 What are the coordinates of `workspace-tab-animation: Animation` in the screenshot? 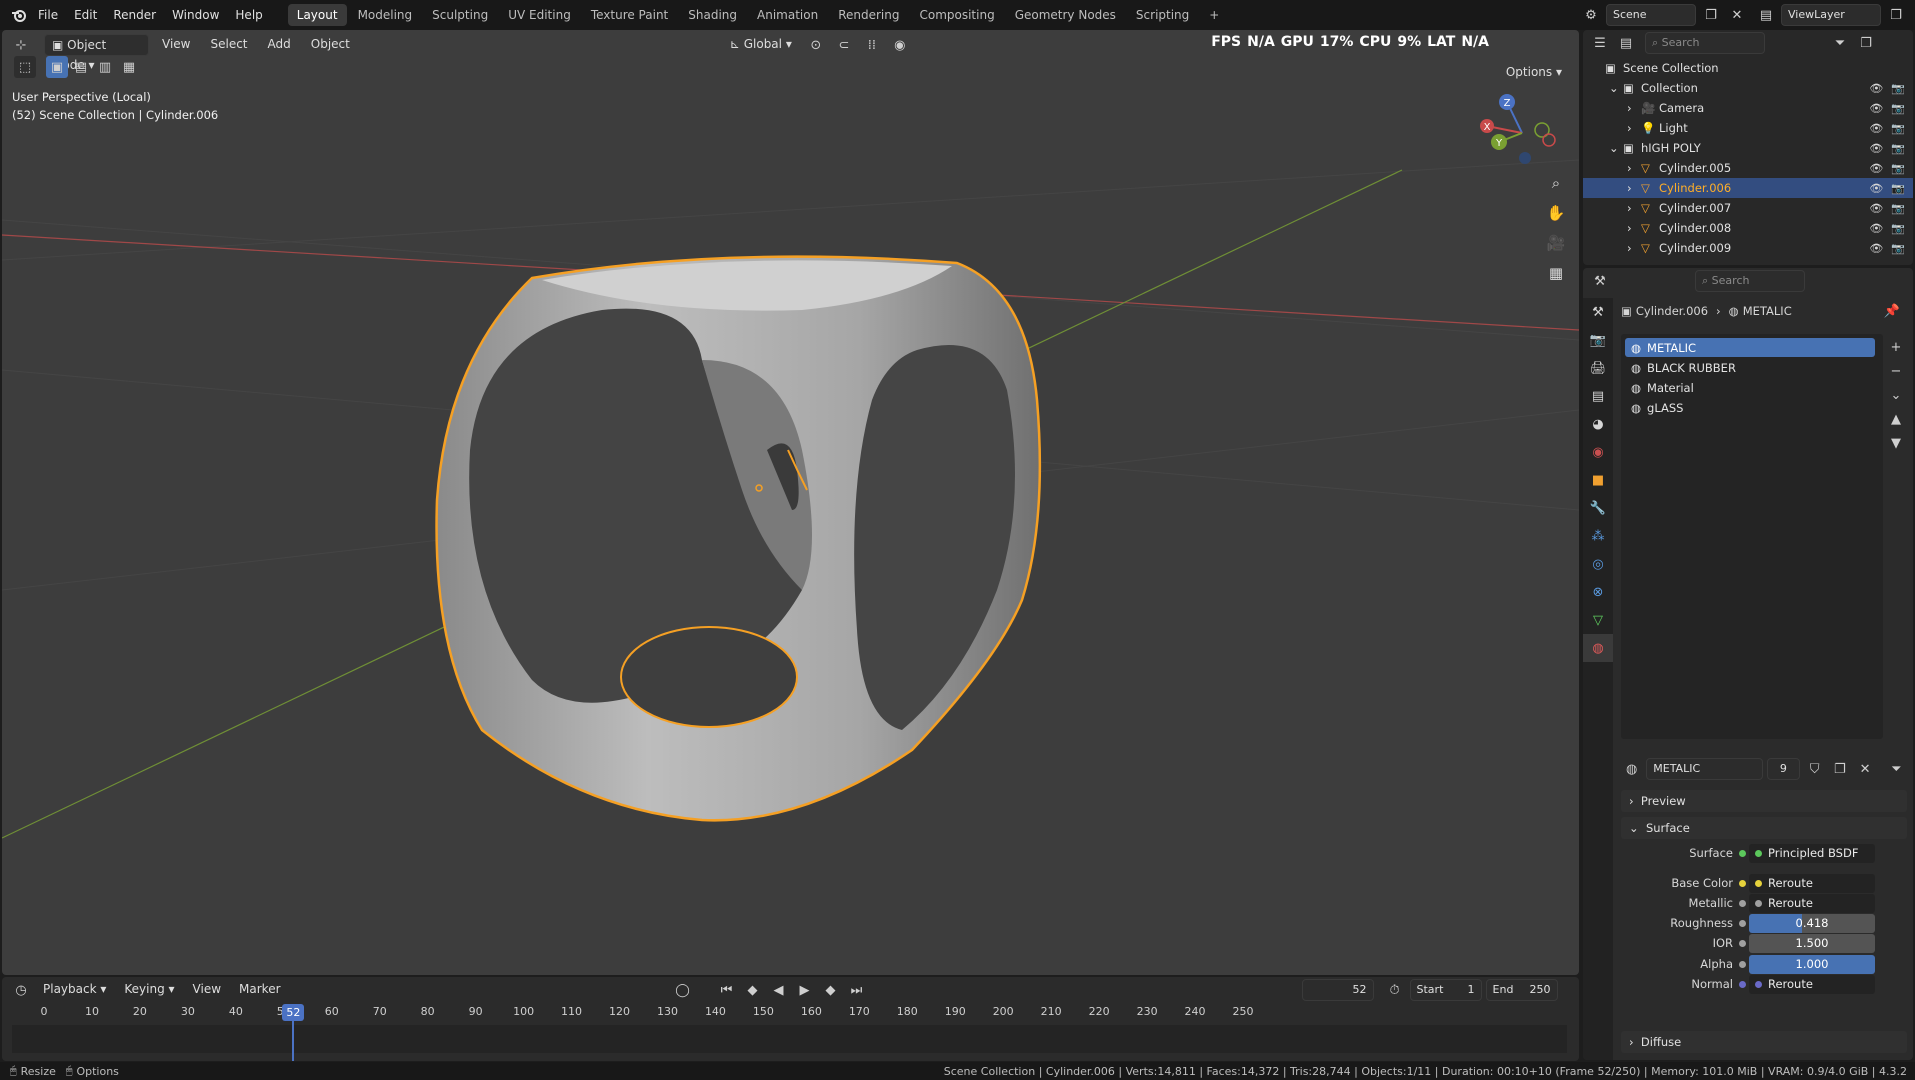 It's located at (787, 15).